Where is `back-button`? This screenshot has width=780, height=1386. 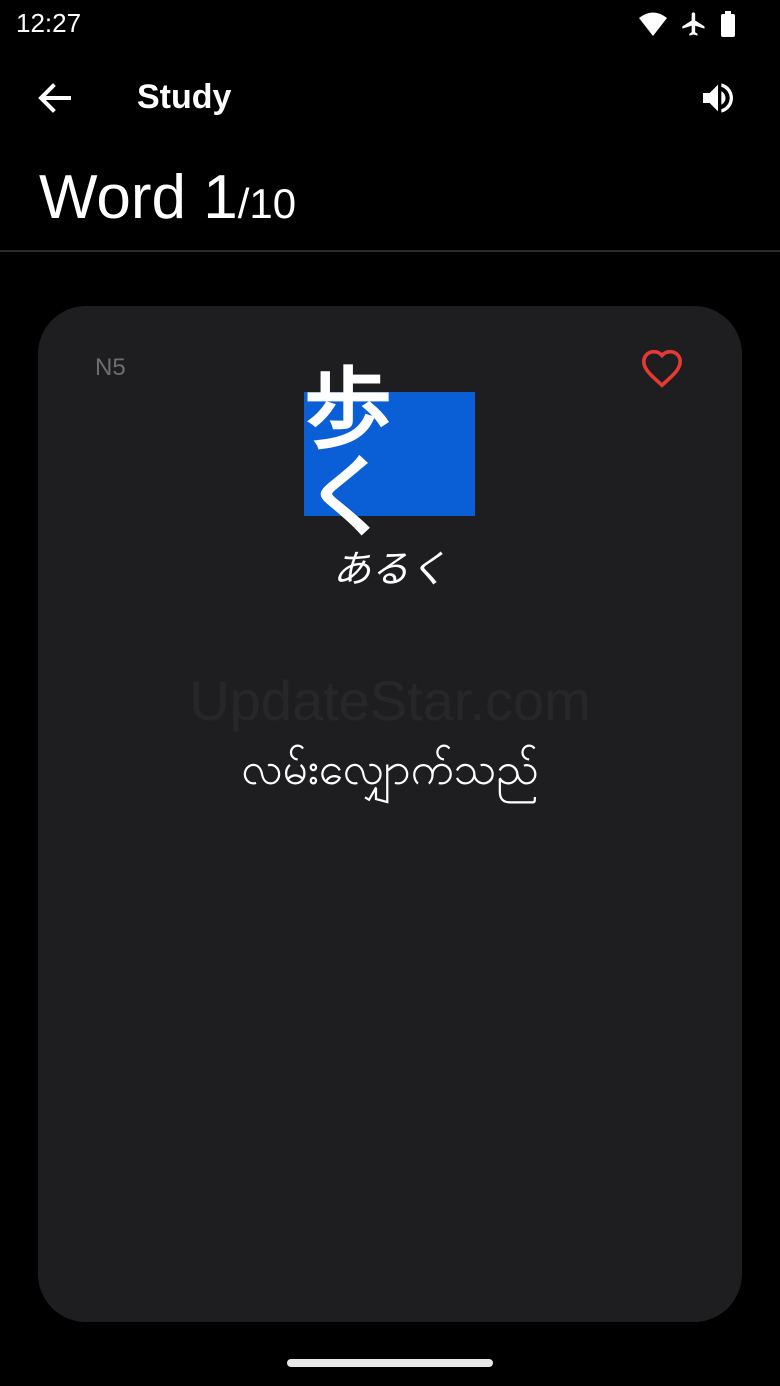
back-button is located at coordinates (54, 100).